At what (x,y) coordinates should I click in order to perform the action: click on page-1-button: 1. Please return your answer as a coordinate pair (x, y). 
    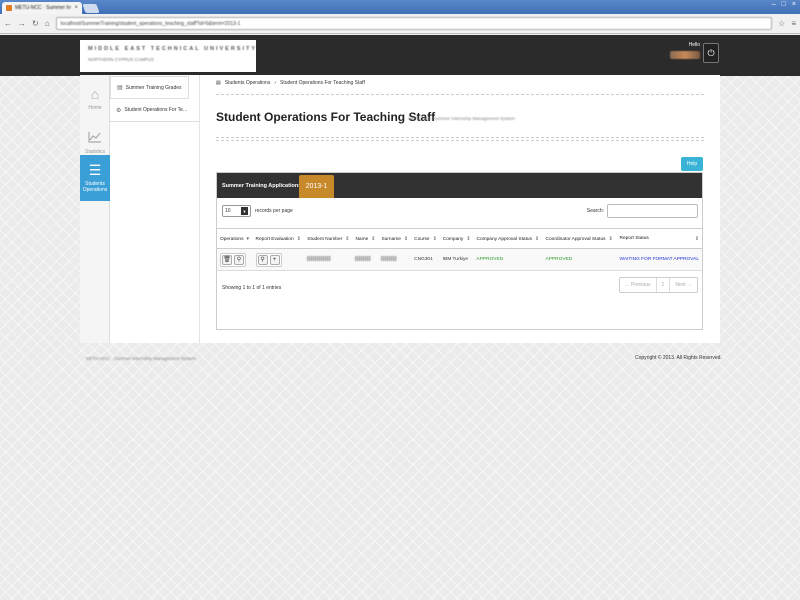
    Looking at the image, I should click on (664, 285).